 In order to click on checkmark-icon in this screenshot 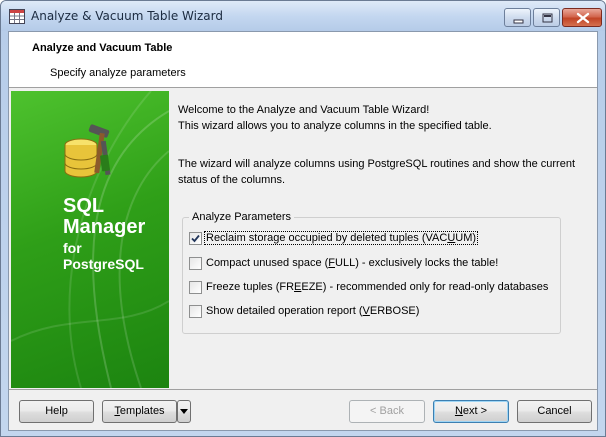, I will do `click(195, 238)`.